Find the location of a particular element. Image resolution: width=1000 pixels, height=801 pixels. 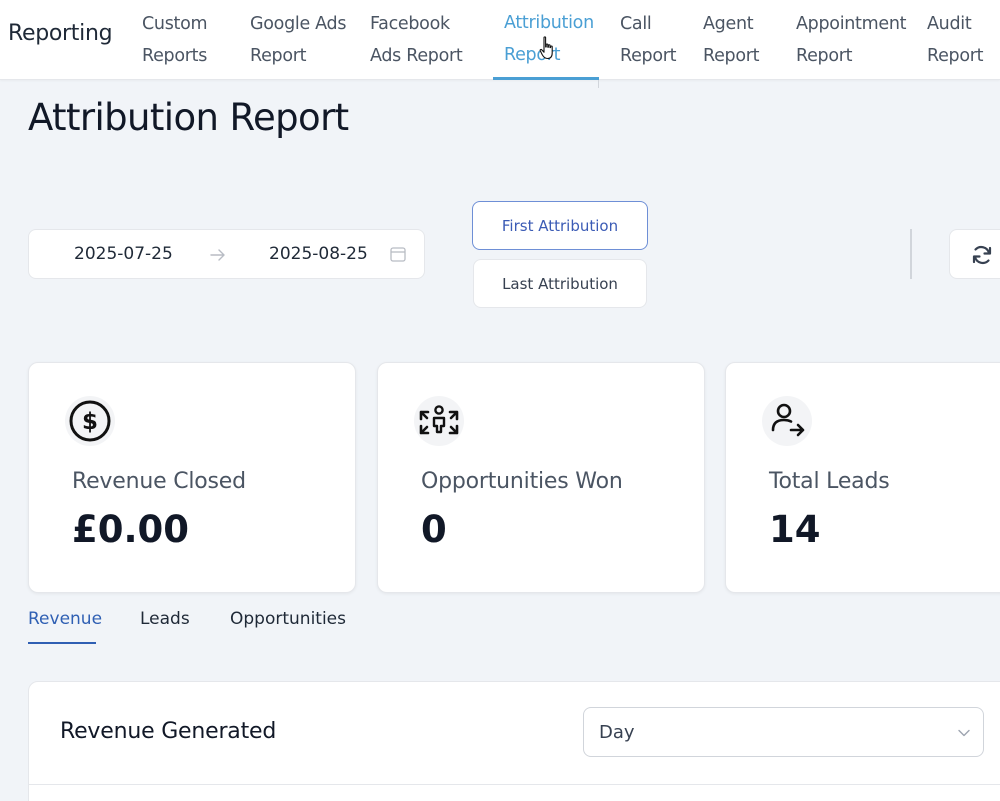

card-value: 14 is located at coordinates (795, 529).